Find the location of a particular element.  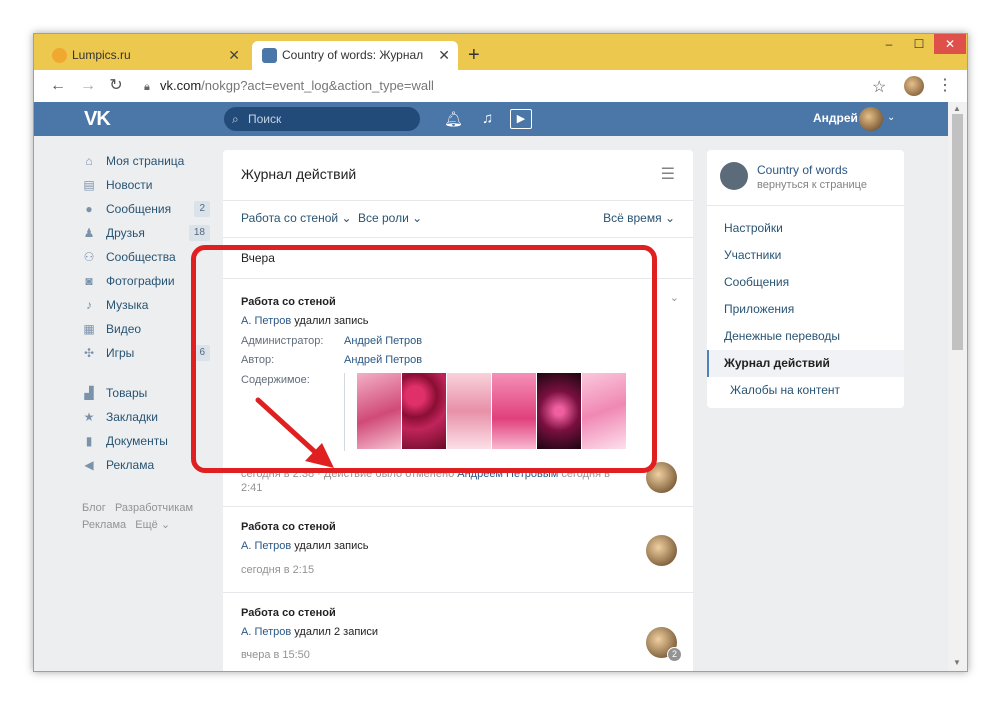

menu-label: Друзья is located at coordinates (125, 233).